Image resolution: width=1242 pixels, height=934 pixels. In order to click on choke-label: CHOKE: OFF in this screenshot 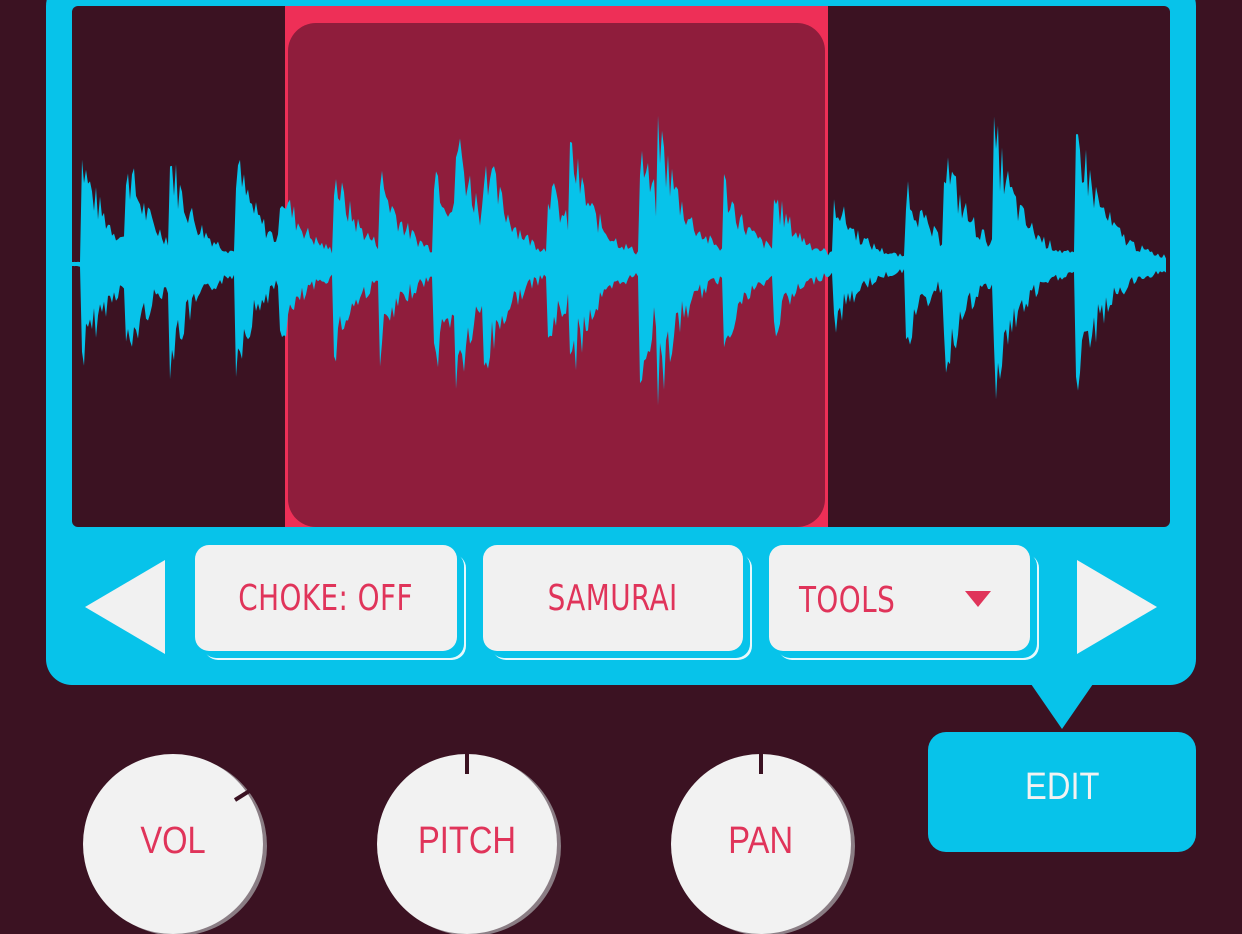, I will do `click(326, 598)`.